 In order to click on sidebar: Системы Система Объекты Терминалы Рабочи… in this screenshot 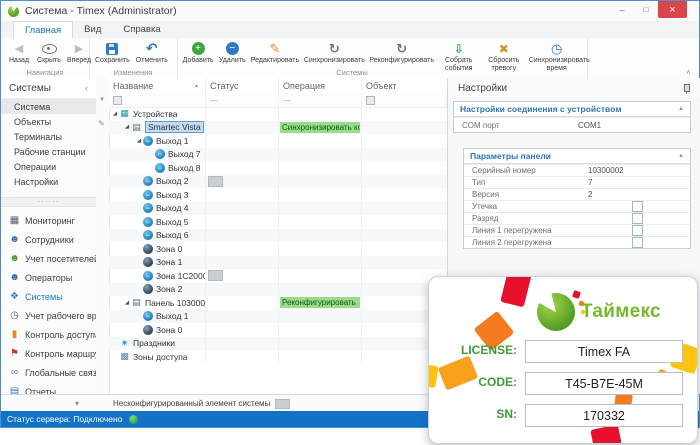, I will do `click(49, 236)`.